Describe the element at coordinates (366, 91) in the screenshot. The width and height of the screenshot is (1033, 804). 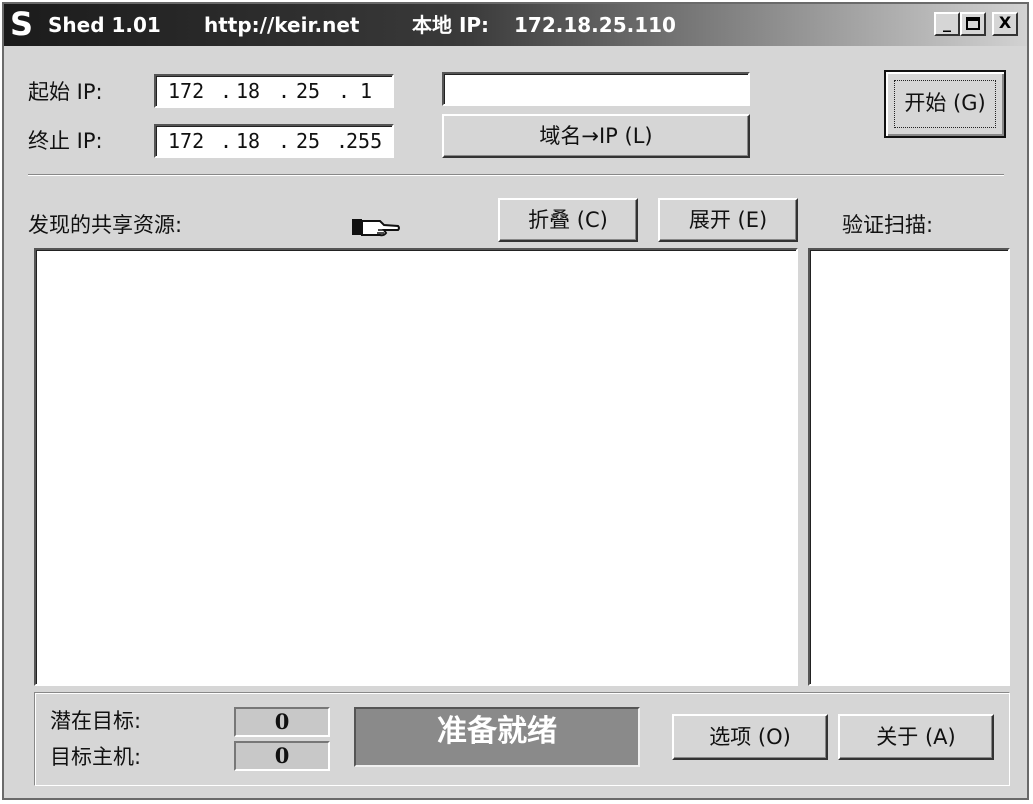
I see `start-ip-octet-4: 1` at that location.